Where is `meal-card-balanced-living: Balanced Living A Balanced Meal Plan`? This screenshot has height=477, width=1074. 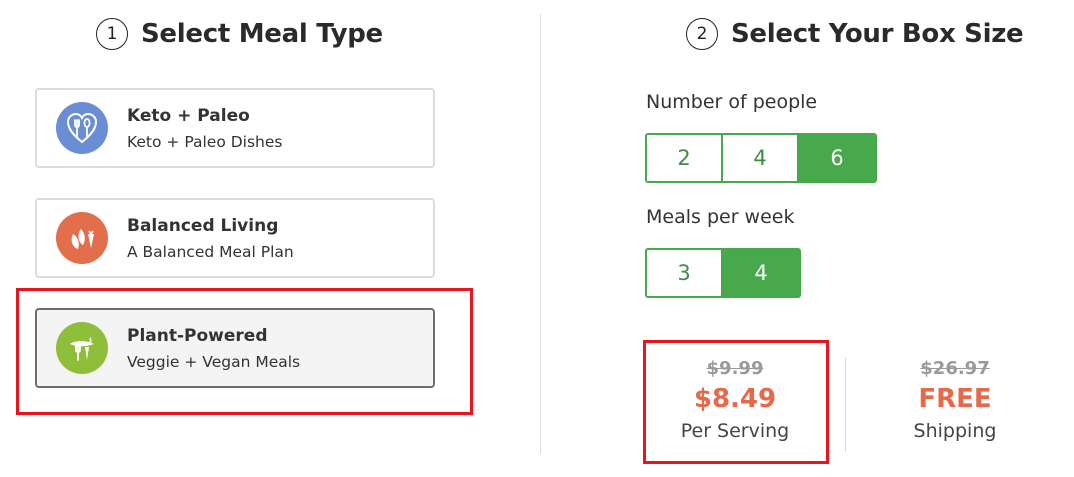
meal-card-balanced-living: Balanced Living A Balanced Meal Plan is located at coordinates (235, 238).